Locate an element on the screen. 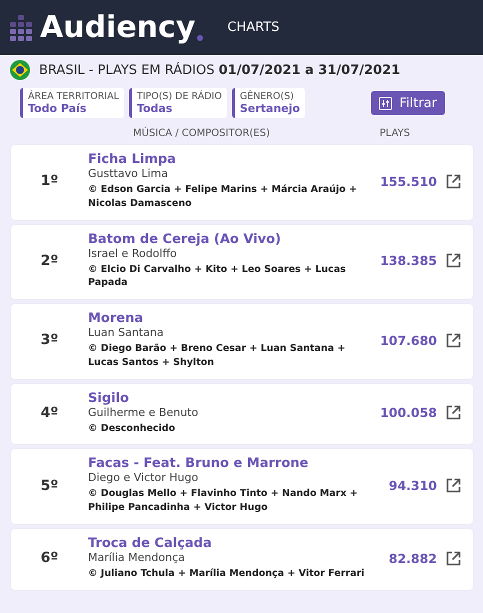 The width and height of the screenshot is (483, 613). composers: © Edson Garcia + Felipe Marins + Márcia Araújo + Nicolas Damasceno is located at coordinates (223, 197).